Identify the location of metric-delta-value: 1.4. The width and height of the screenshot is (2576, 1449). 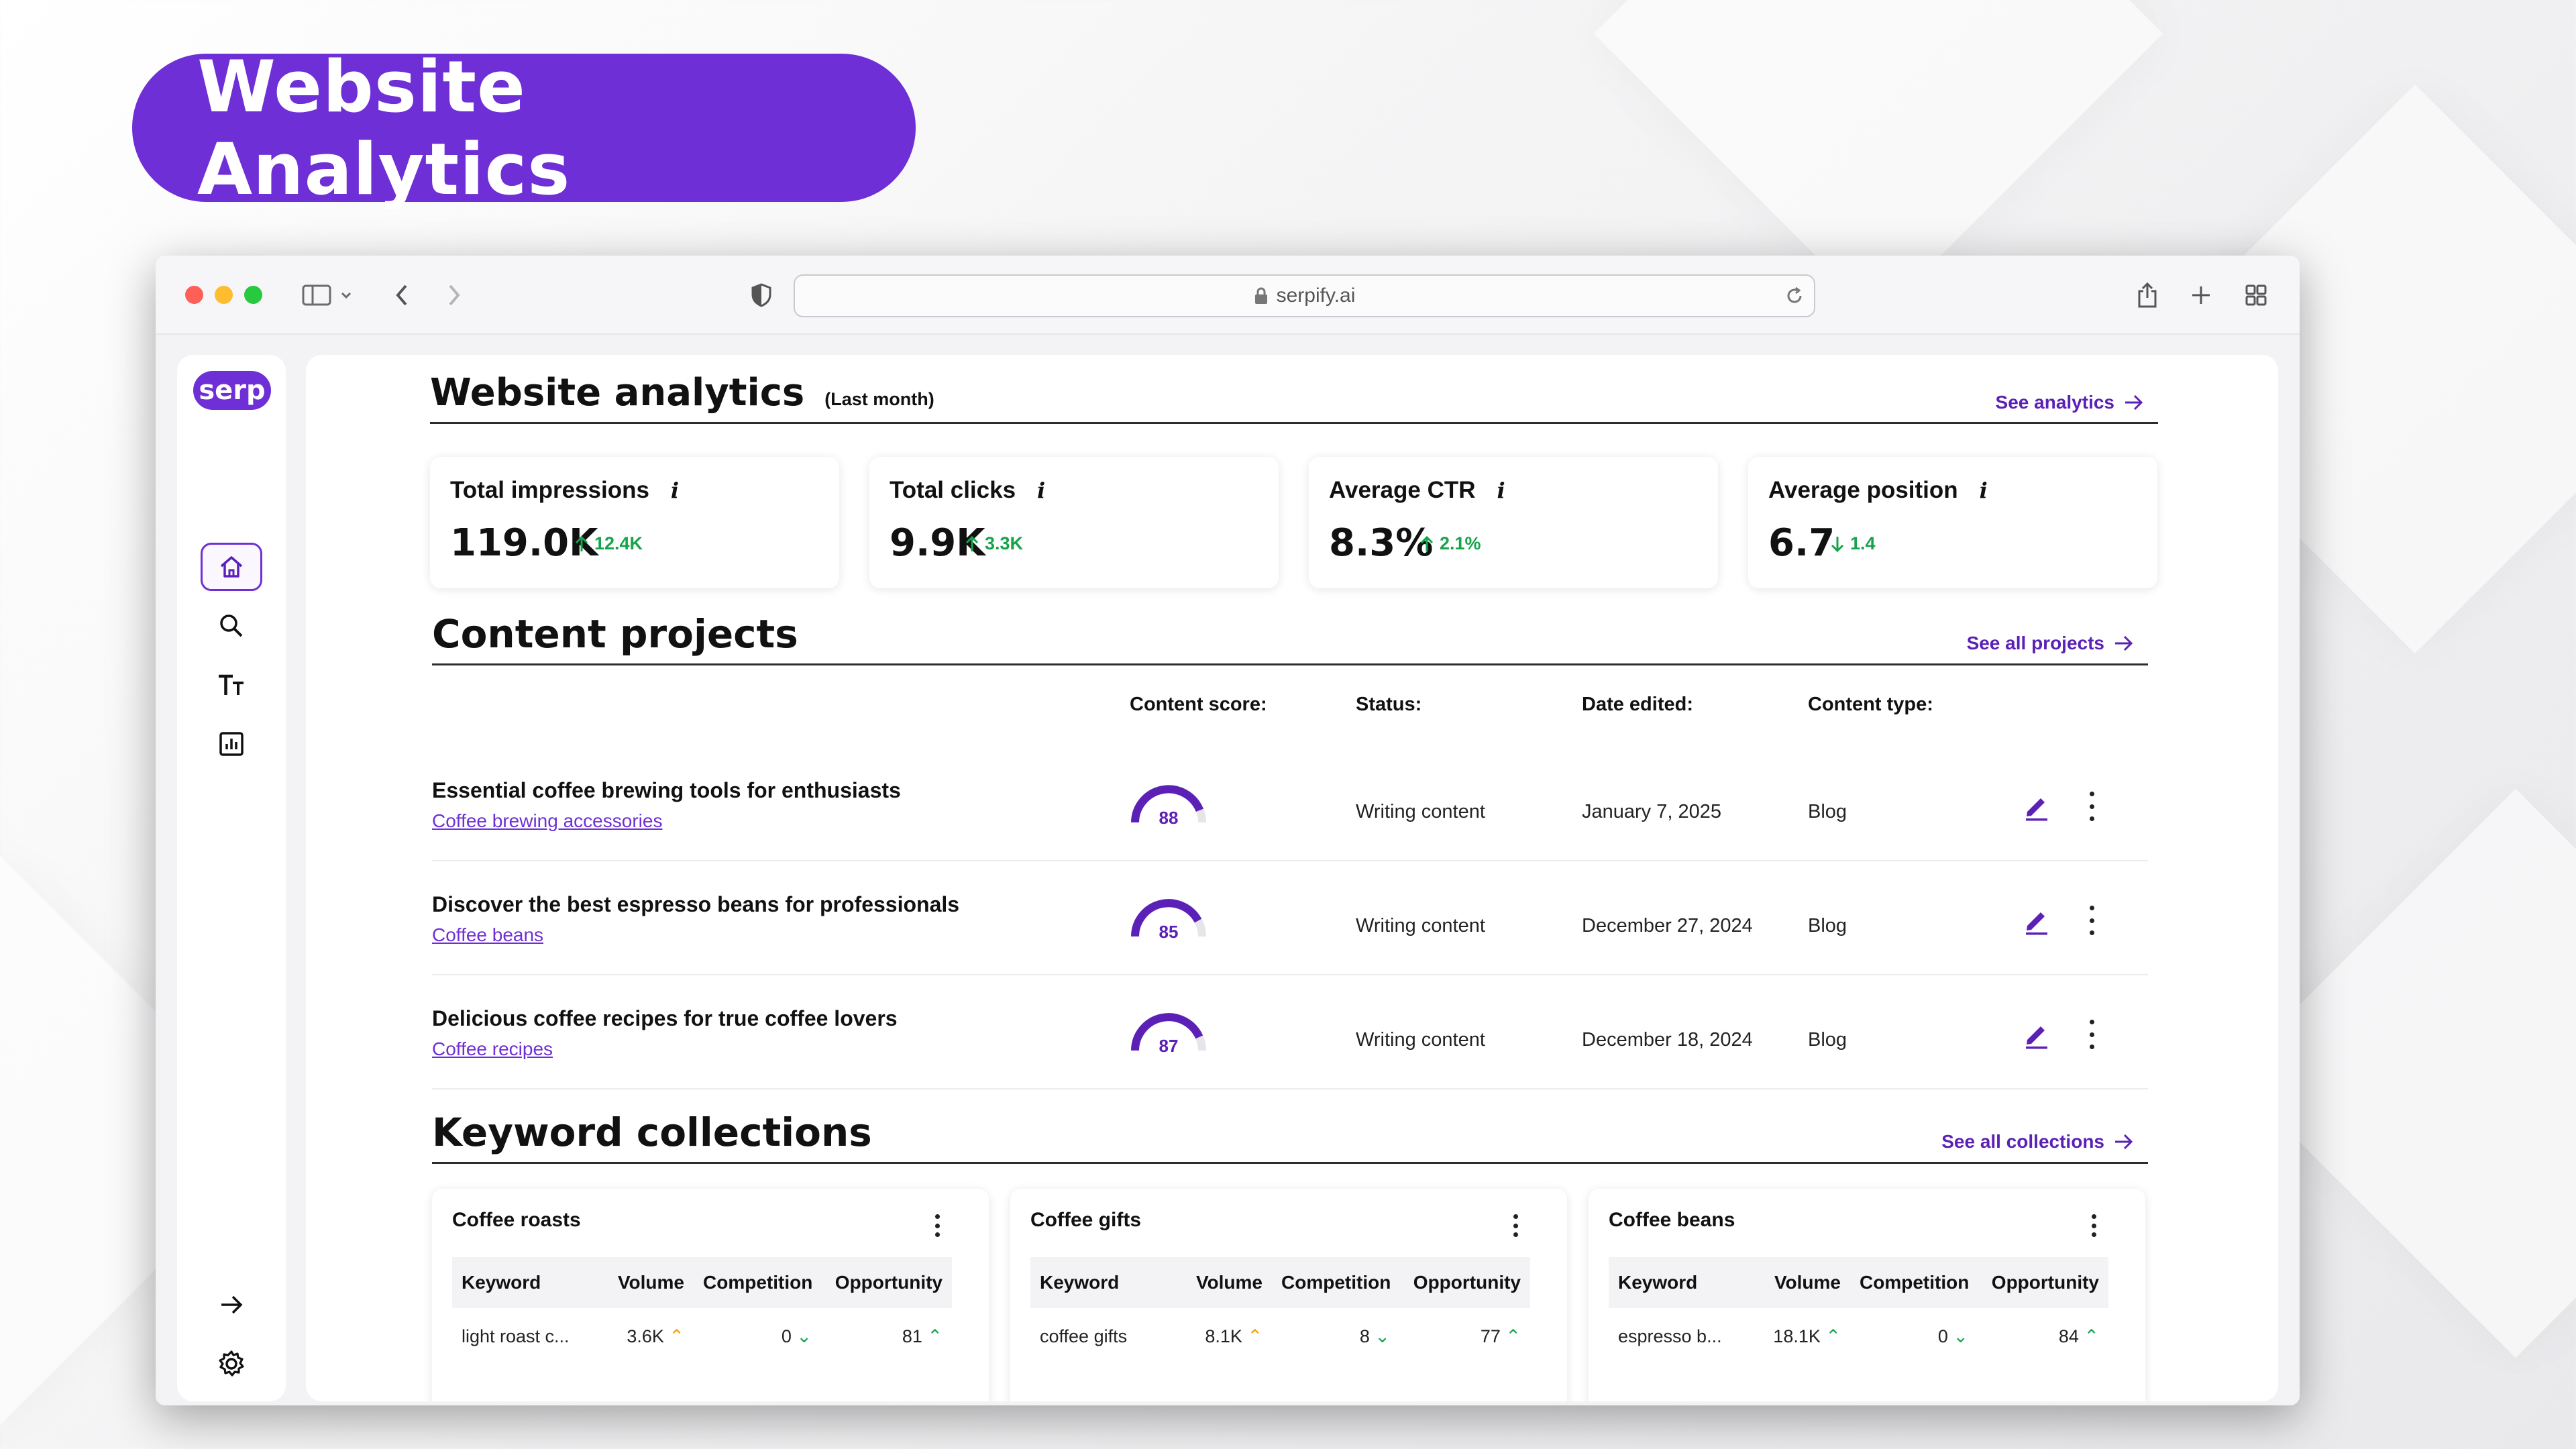
(1863, 543).